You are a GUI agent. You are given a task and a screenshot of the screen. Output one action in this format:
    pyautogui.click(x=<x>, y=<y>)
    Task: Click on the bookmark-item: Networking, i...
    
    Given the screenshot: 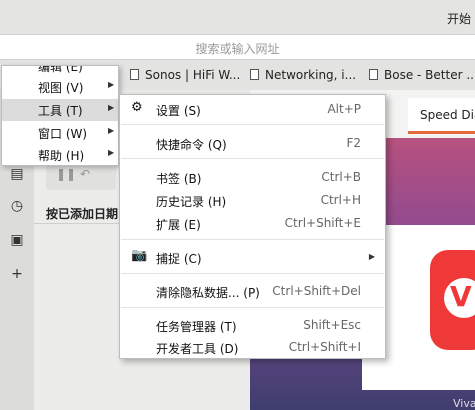 What is the action you would take?
    pyautogui.click(x=303, y=75)
    